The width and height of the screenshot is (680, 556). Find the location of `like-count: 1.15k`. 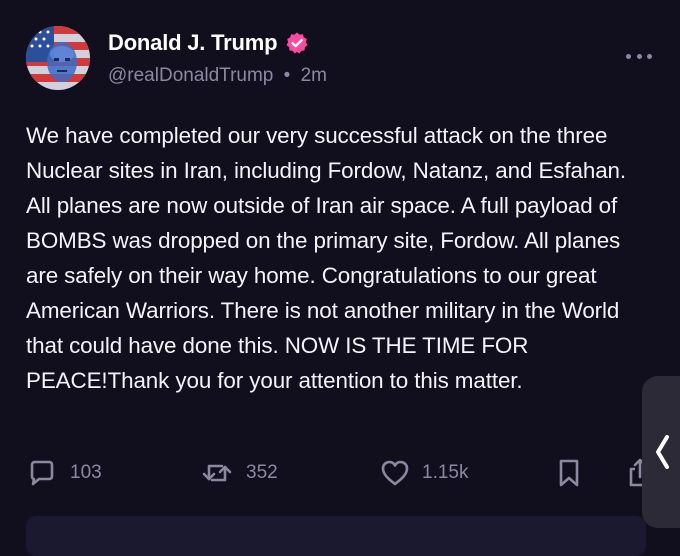

like-count: 1.15k is located at coordinates (445, 472).